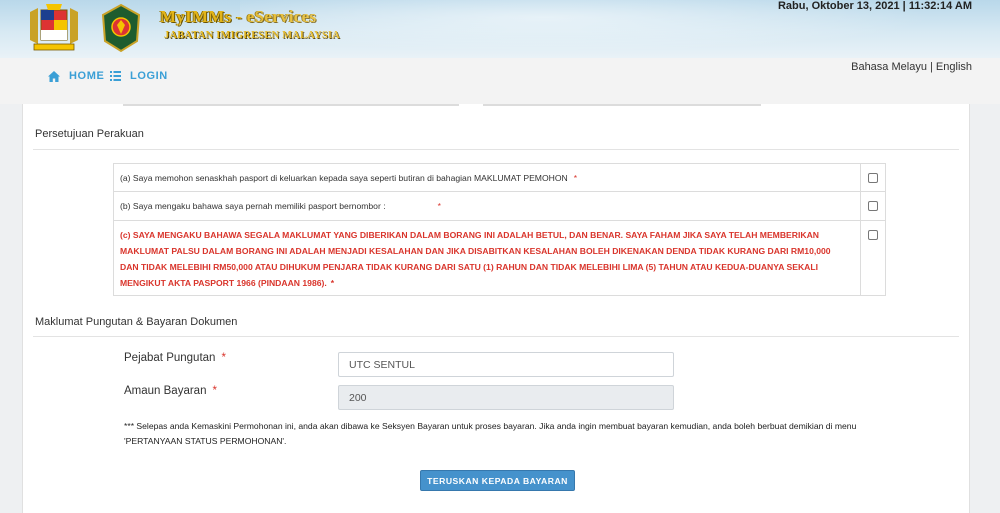 This screenshot has height=513, width=1000. I want to click on declaration-section-title: Persetujuan Perakuan, so click(89, 134).